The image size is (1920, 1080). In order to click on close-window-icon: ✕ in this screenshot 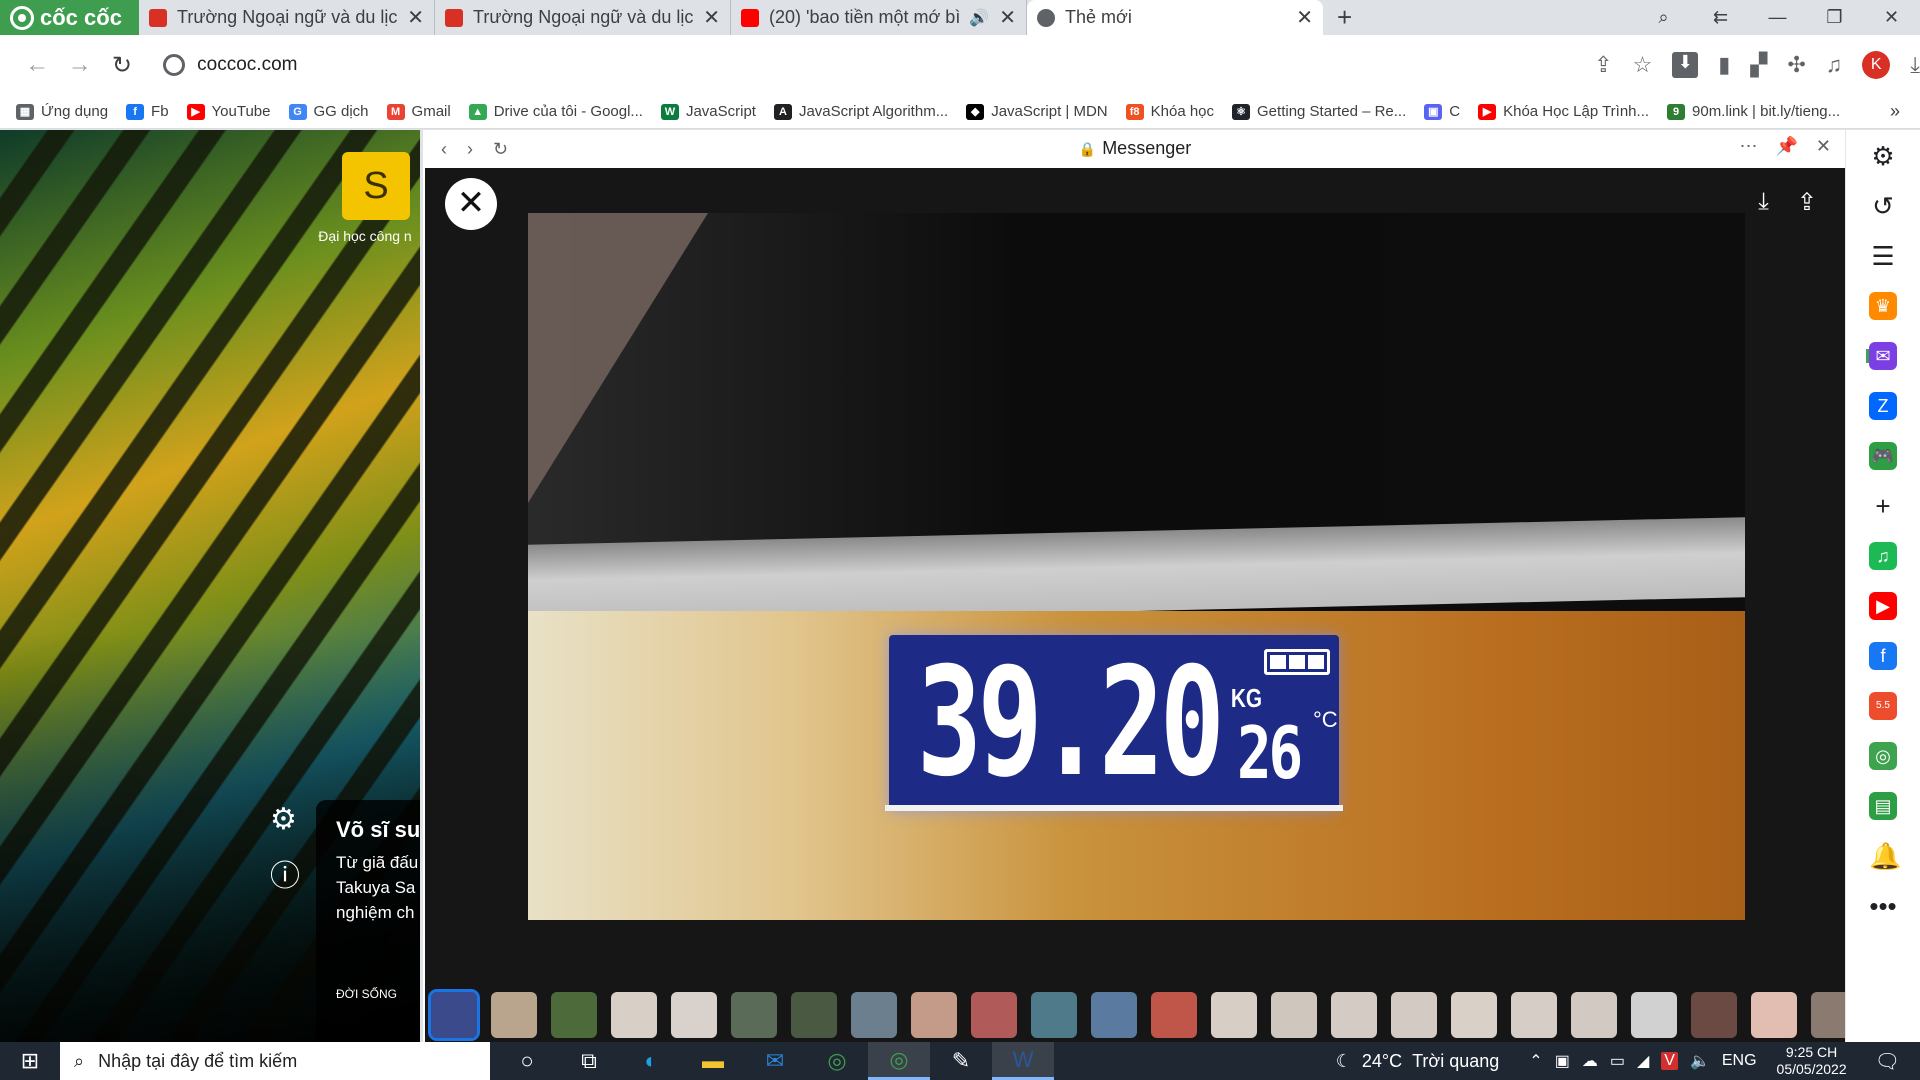, I will do `click(1891, 17)`.